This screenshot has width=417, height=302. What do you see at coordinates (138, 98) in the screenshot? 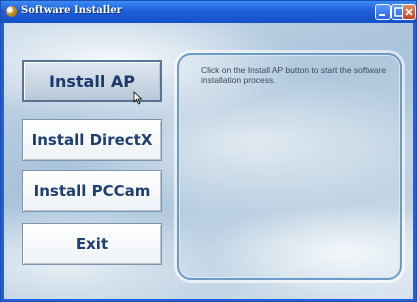
I see `mouse-pointer-icon` at bounding box center [138, 98].